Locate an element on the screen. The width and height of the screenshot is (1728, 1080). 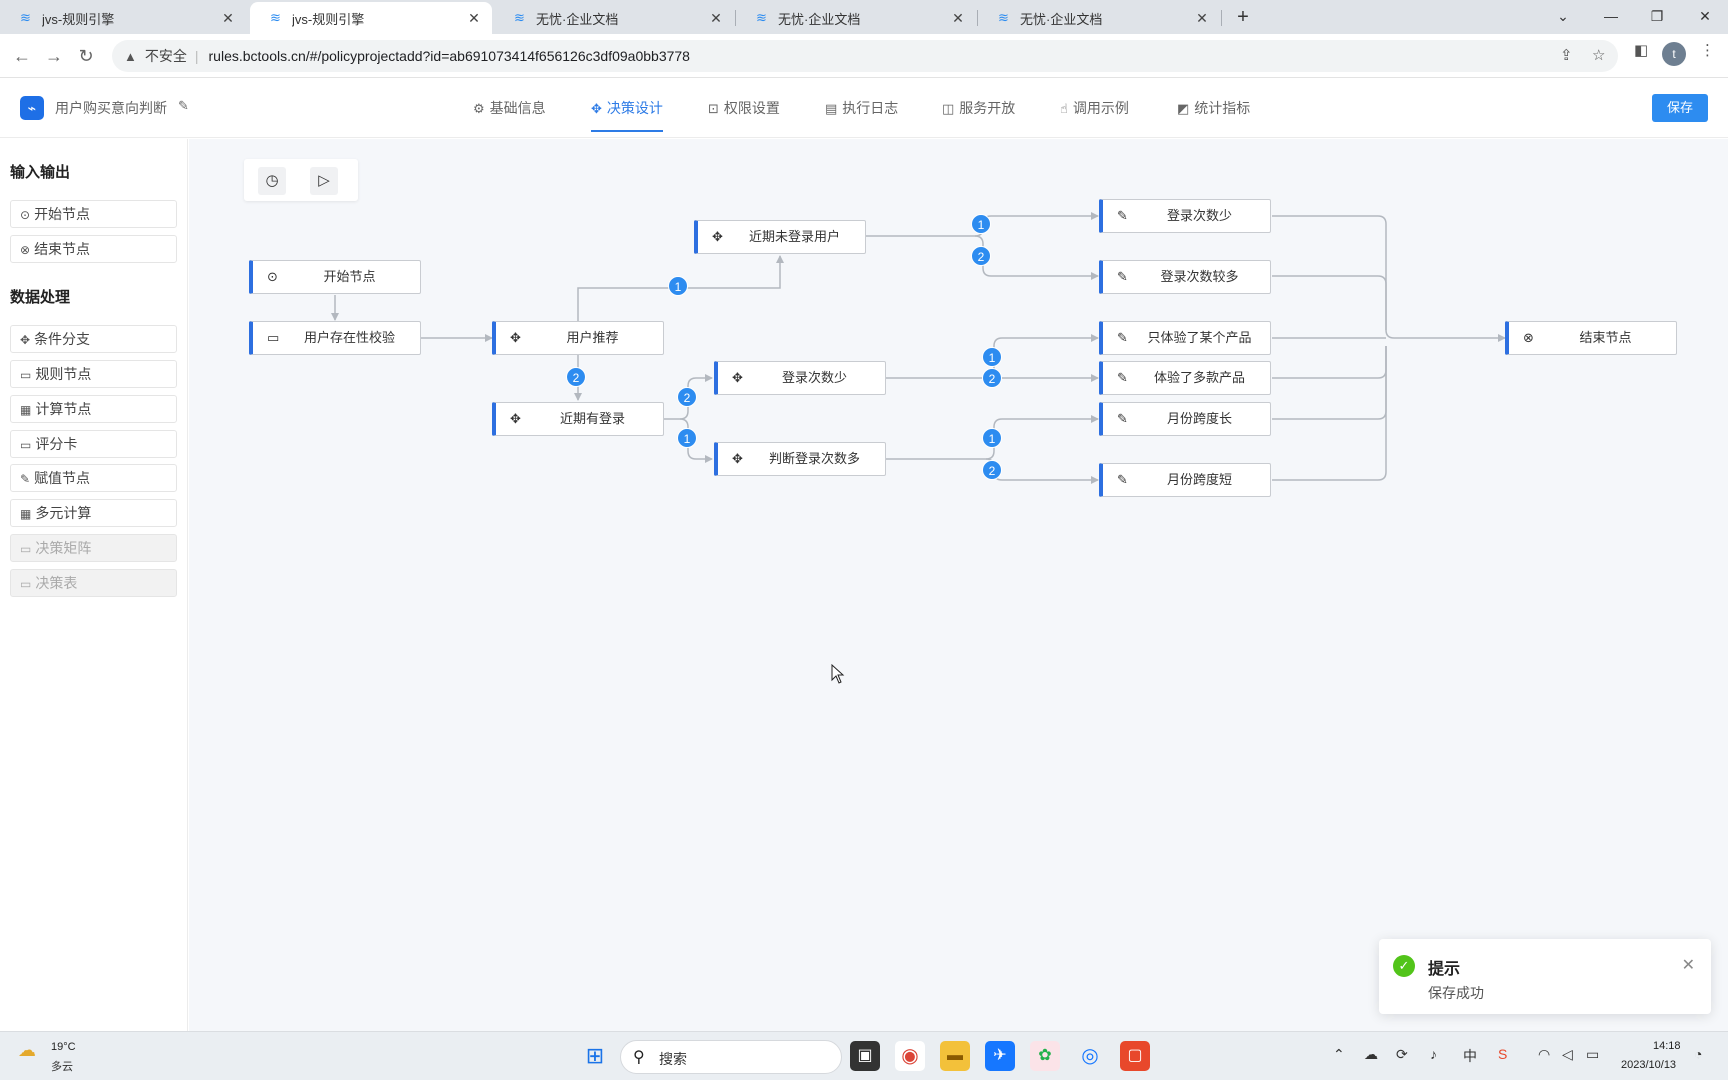
save-button: 保存 is located at coordinates (1680, 108).